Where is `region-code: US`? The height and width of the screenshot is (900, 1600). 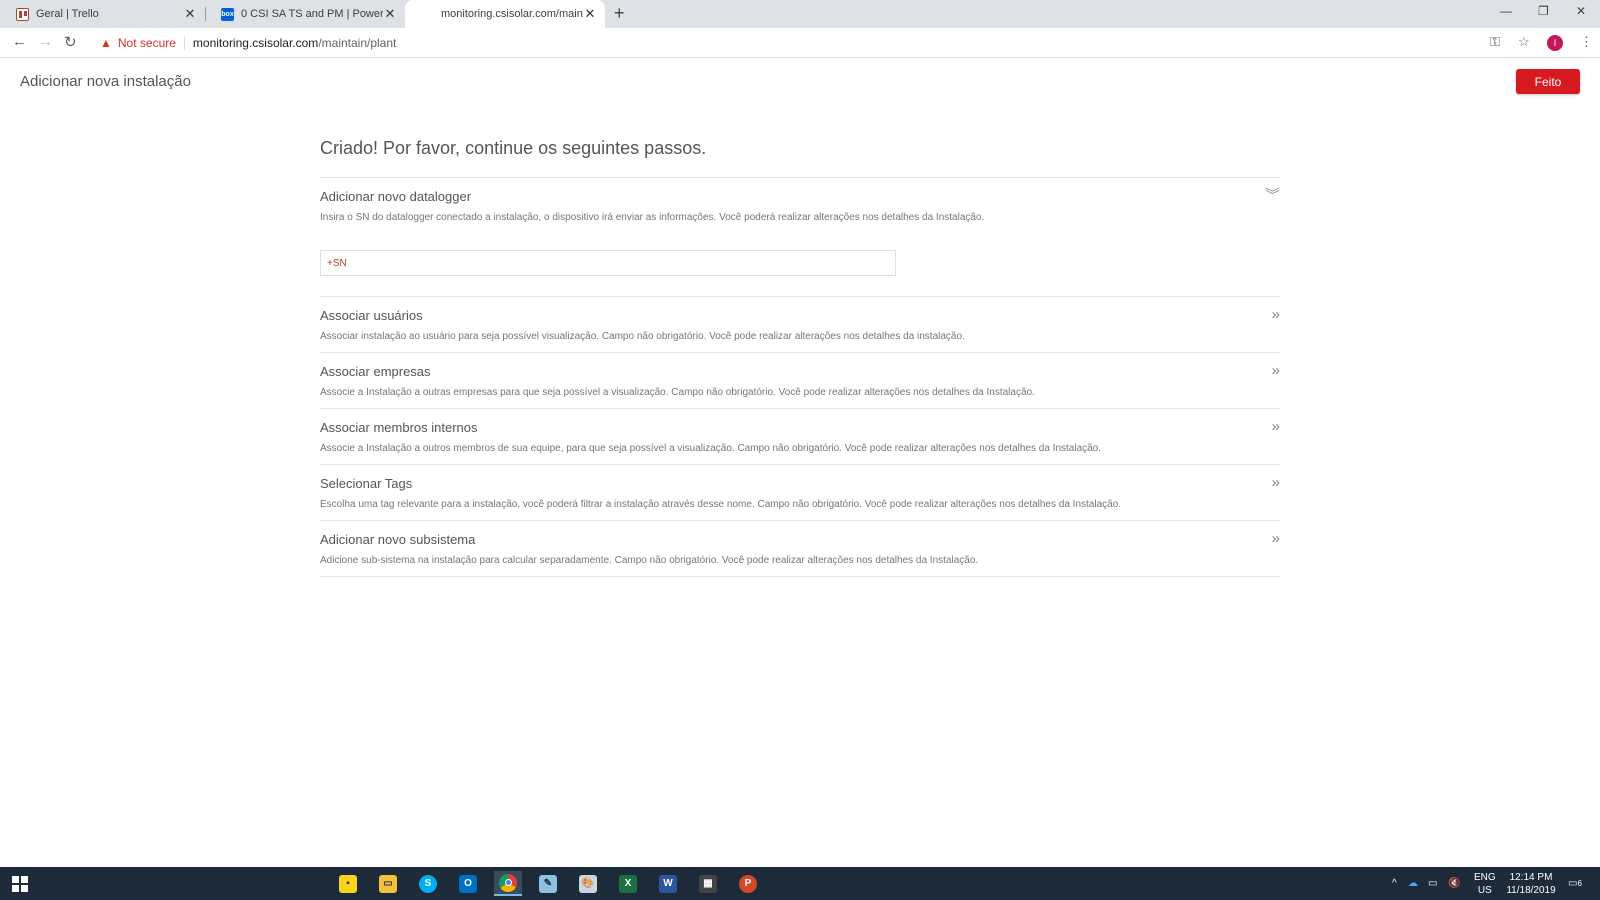 region-code: US is located at coordinates (1484, 890).